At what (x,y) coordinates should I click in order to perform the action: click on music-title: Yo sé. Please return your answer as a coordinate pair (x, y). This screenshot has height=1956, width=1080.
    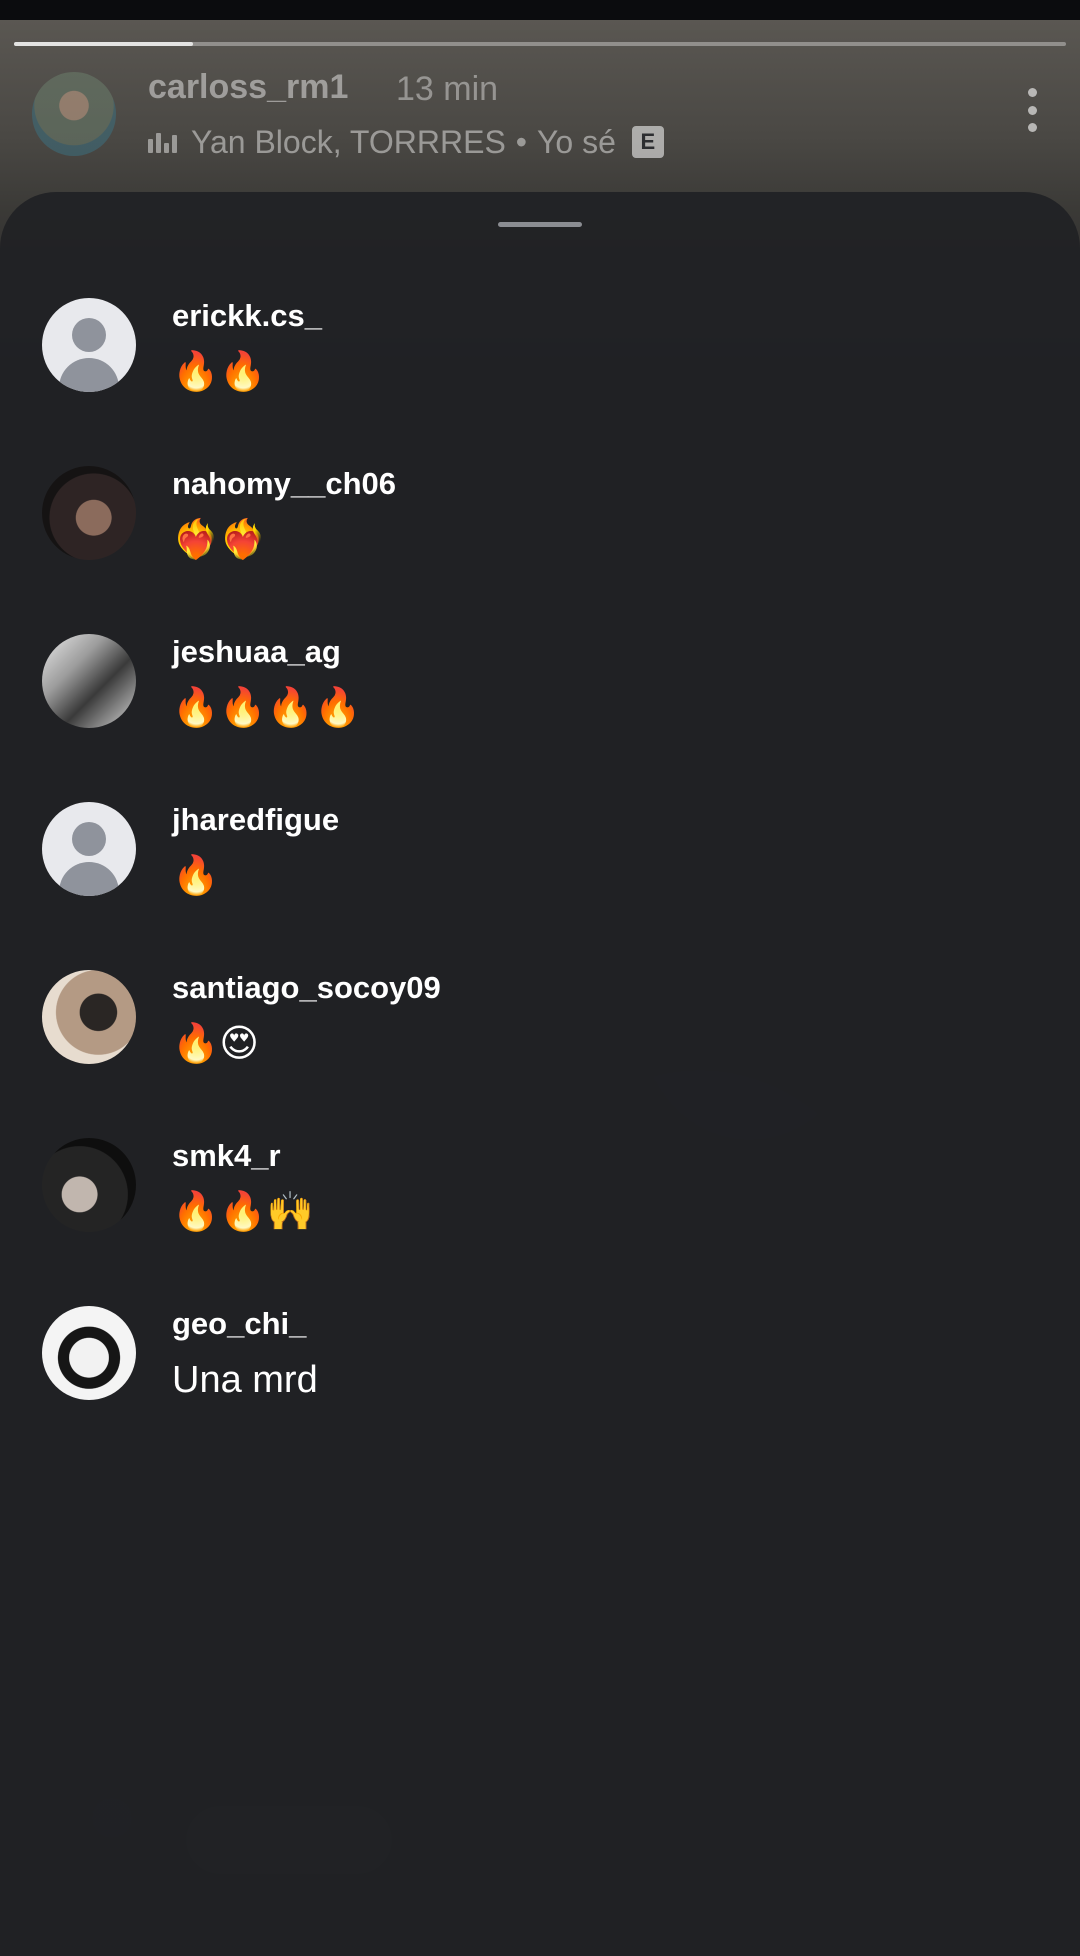
    Looking at the image, I should click on (576, 141).